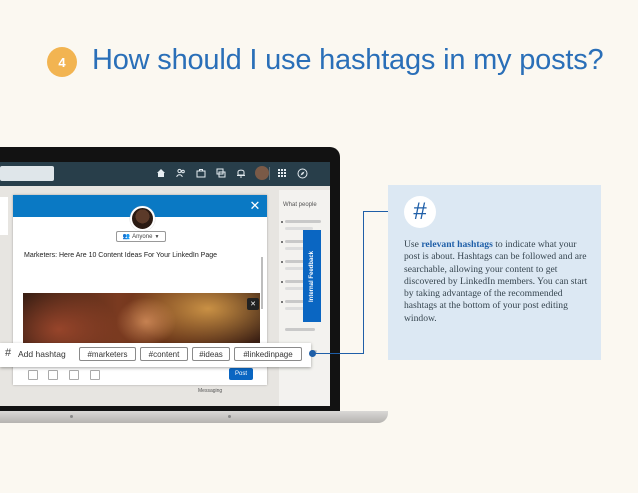  What do you see at coordinates (300, 205) in the screenshot?
I see `sidebar-title: What people` at bounding box center [300, 205].